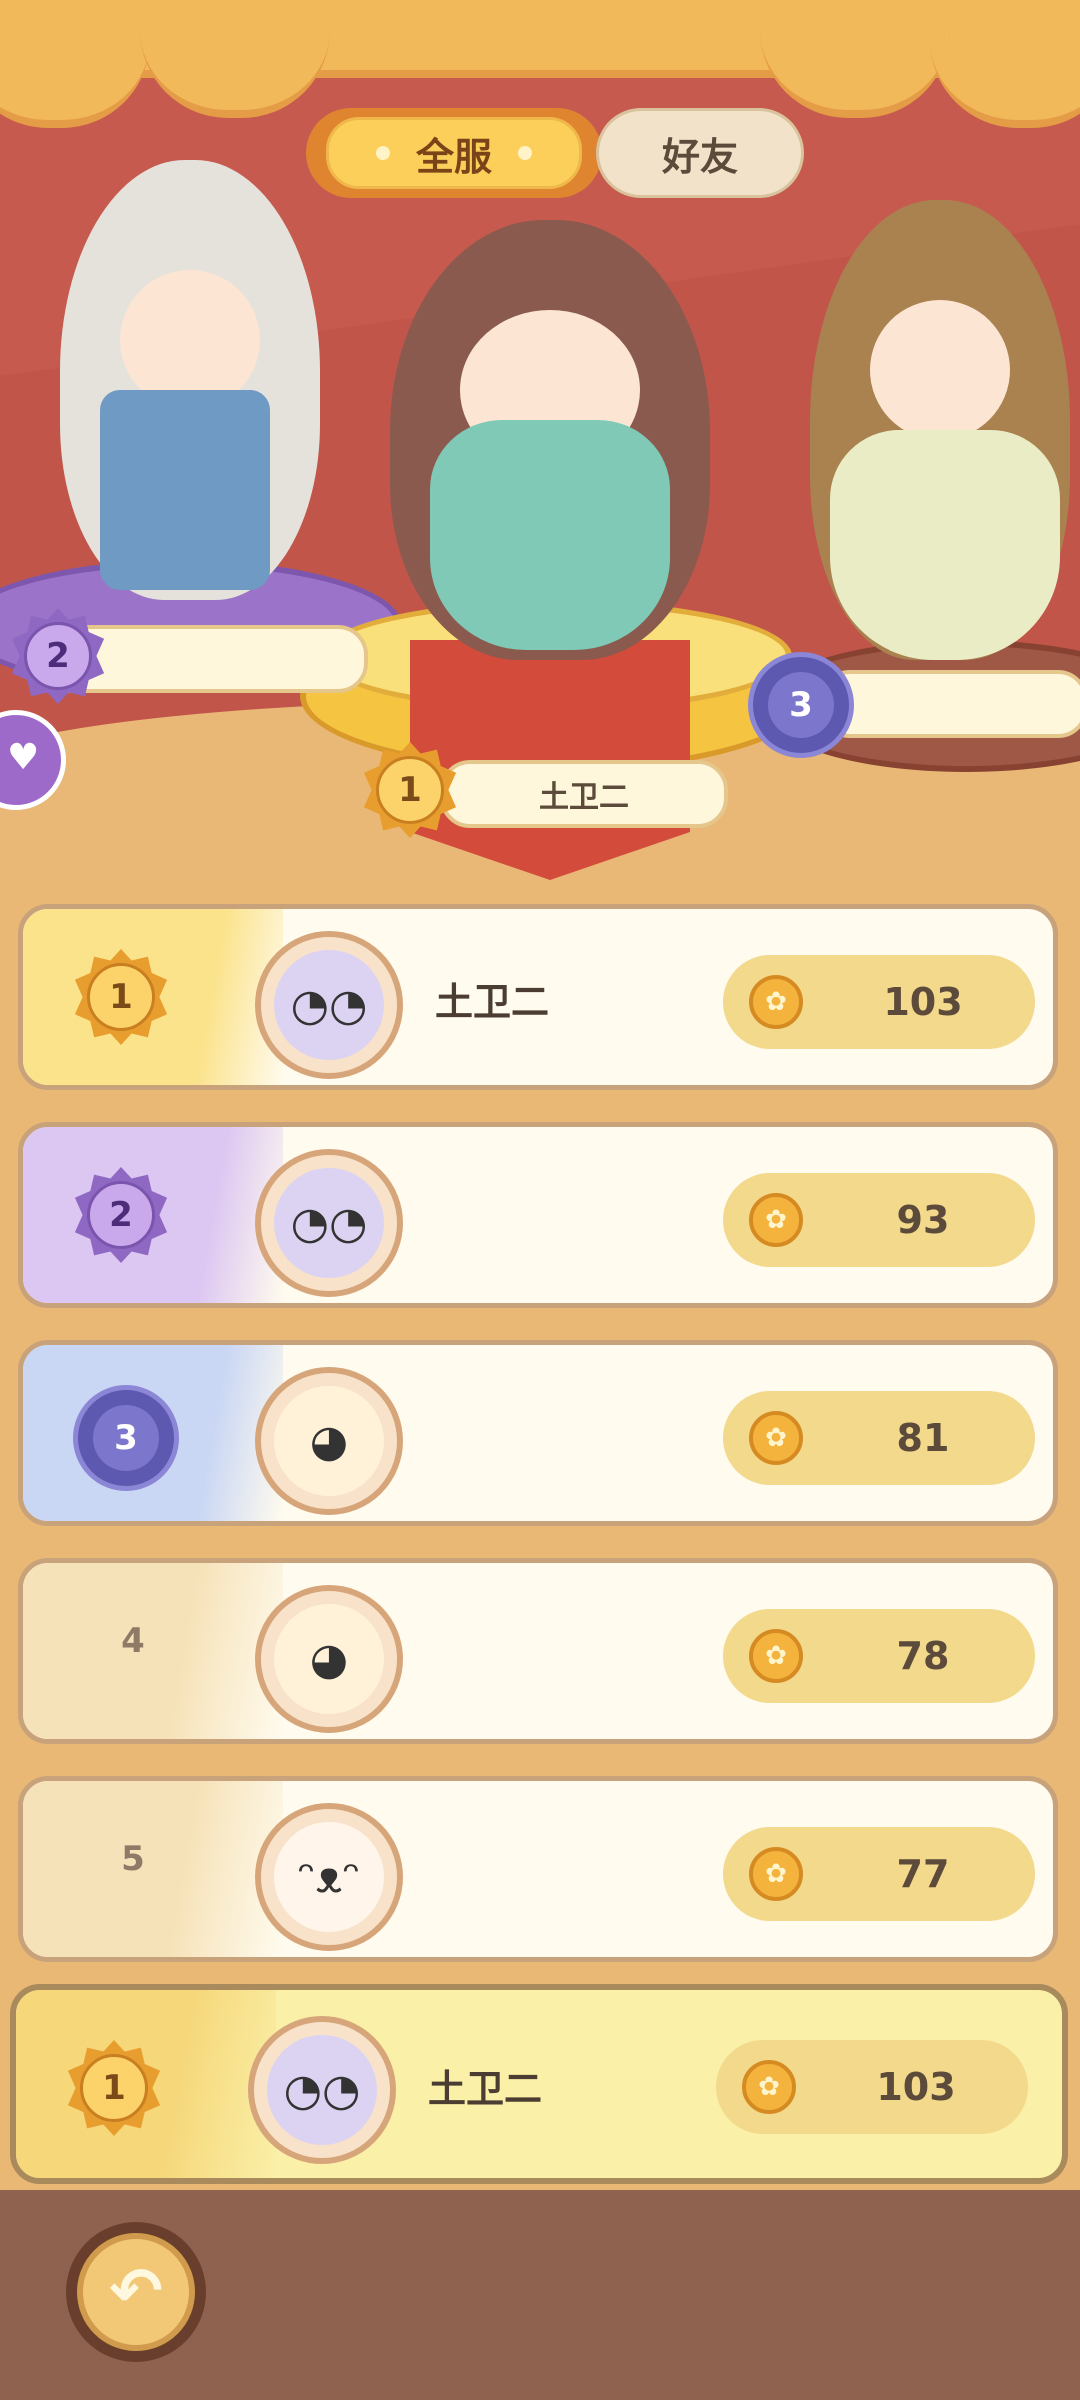  I want to click on my-rank-row: 1 ◔◔ 土卫二 ✿ 103, so click(539, 2084).